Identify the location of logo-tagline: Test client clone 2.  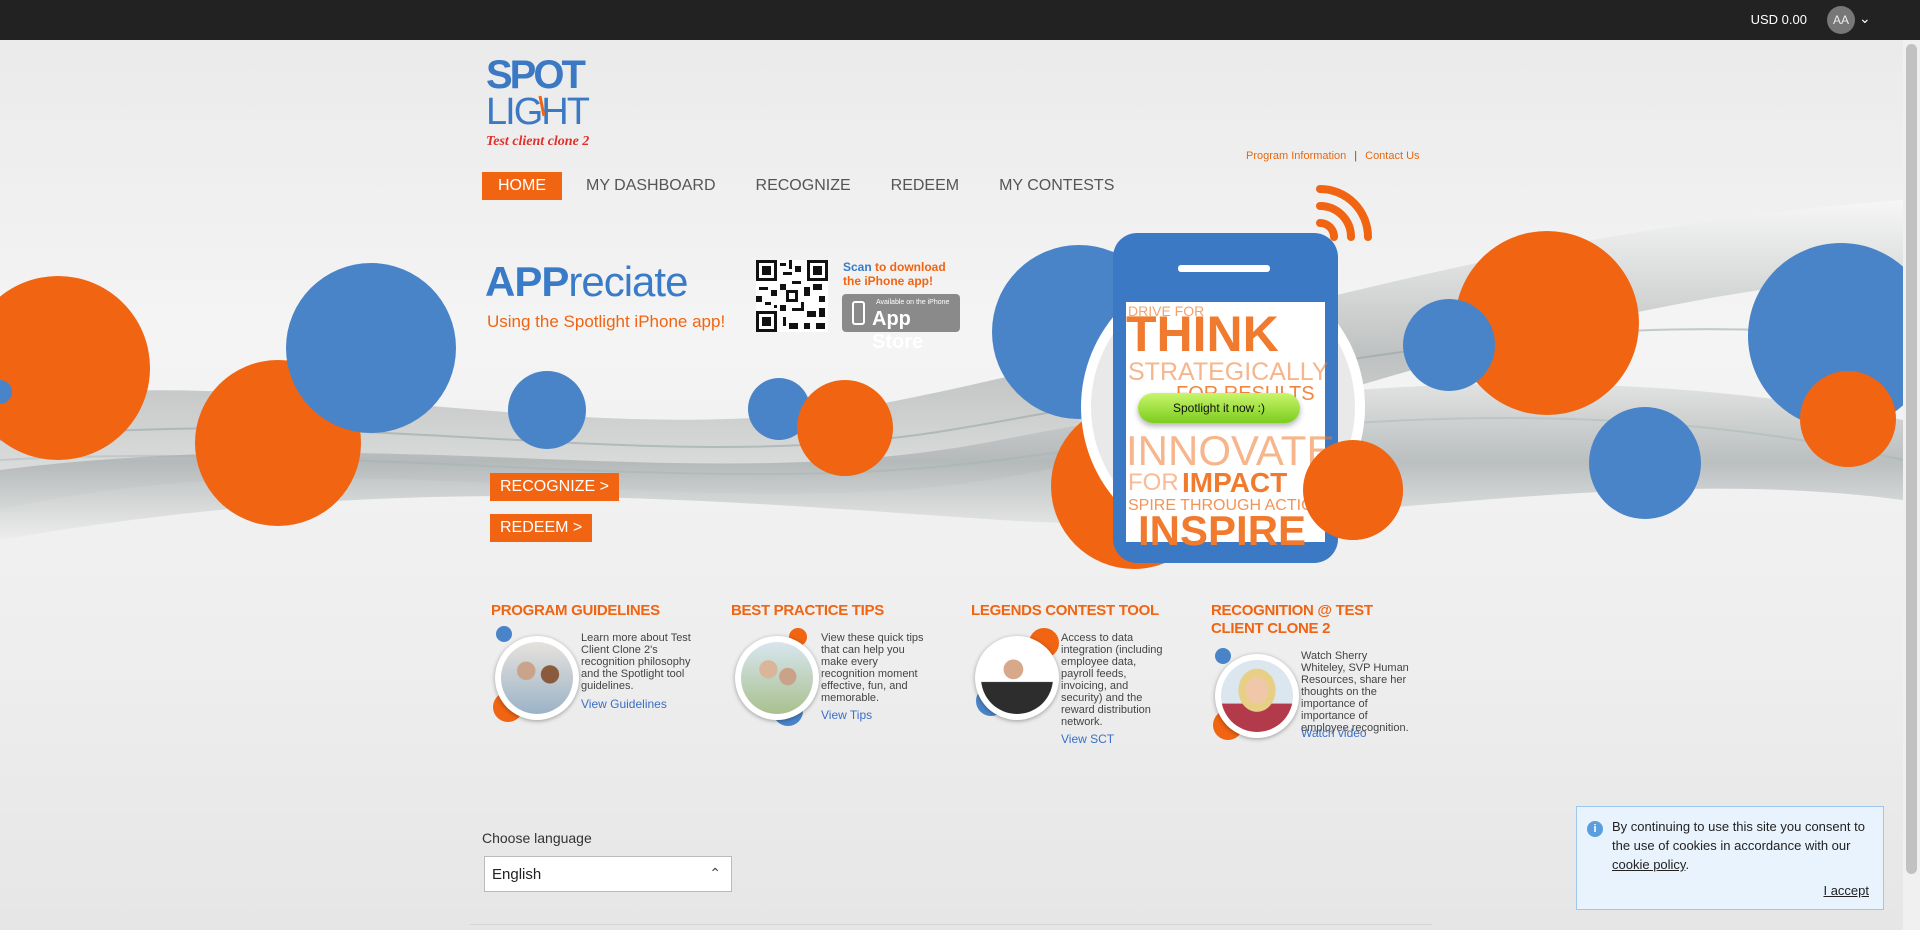
(537, 141).